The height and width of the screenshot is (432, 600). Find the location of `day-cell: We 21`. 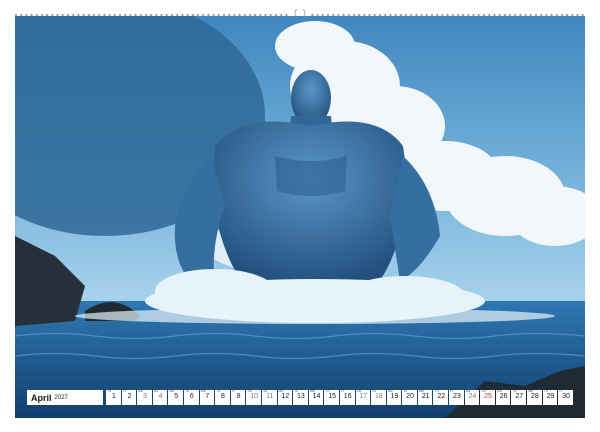

day-cell: We 21 is located at coordinates (425, 397).